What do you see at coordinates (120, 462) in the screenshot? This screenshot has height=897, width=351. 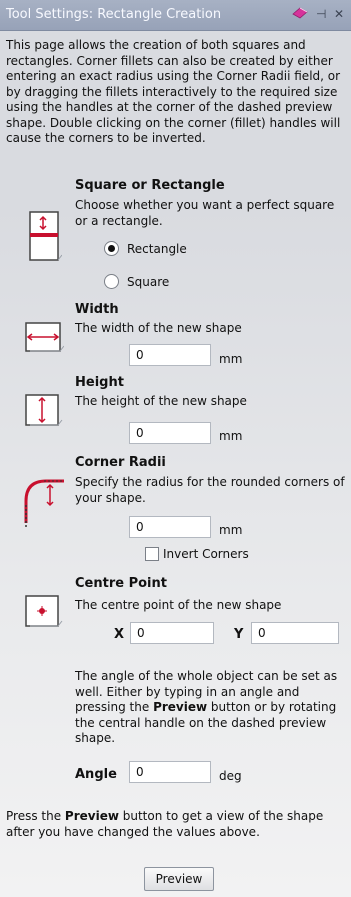 I see `corner-section-title: Corner Radii` at bounding box center [120, 462].